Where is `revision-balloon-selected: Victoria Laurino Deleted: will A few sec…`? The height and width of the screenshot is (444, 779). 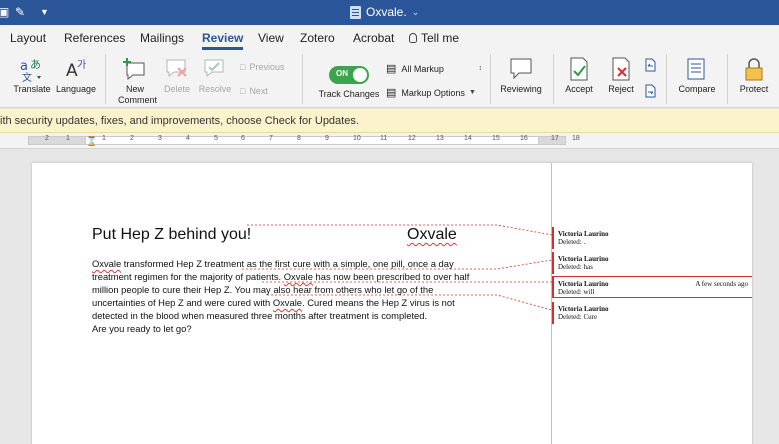 revision-balloon-selected: Victoria Laurino Deleted: will A few sec… is located at coordinates (652, 287).